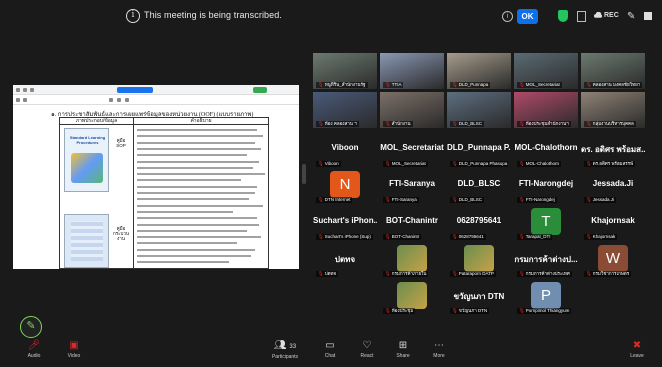 Image resolution: width=662 pixels, height=367 pixels. I want to click on video-tile: 🎙︎DLD_BLSC, so click(479, 110).